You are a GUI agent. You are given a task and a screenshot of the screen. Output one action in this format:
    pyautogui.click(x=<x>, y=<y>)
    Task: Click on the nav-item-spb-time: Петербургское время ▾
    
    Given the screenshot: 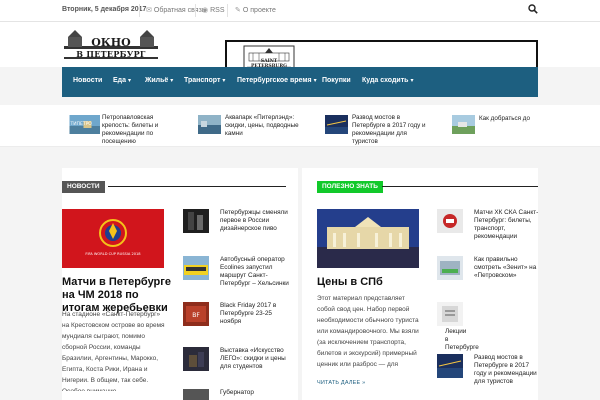 What is the action you would take?
    pyautogui.click(x=277, y=80)
    